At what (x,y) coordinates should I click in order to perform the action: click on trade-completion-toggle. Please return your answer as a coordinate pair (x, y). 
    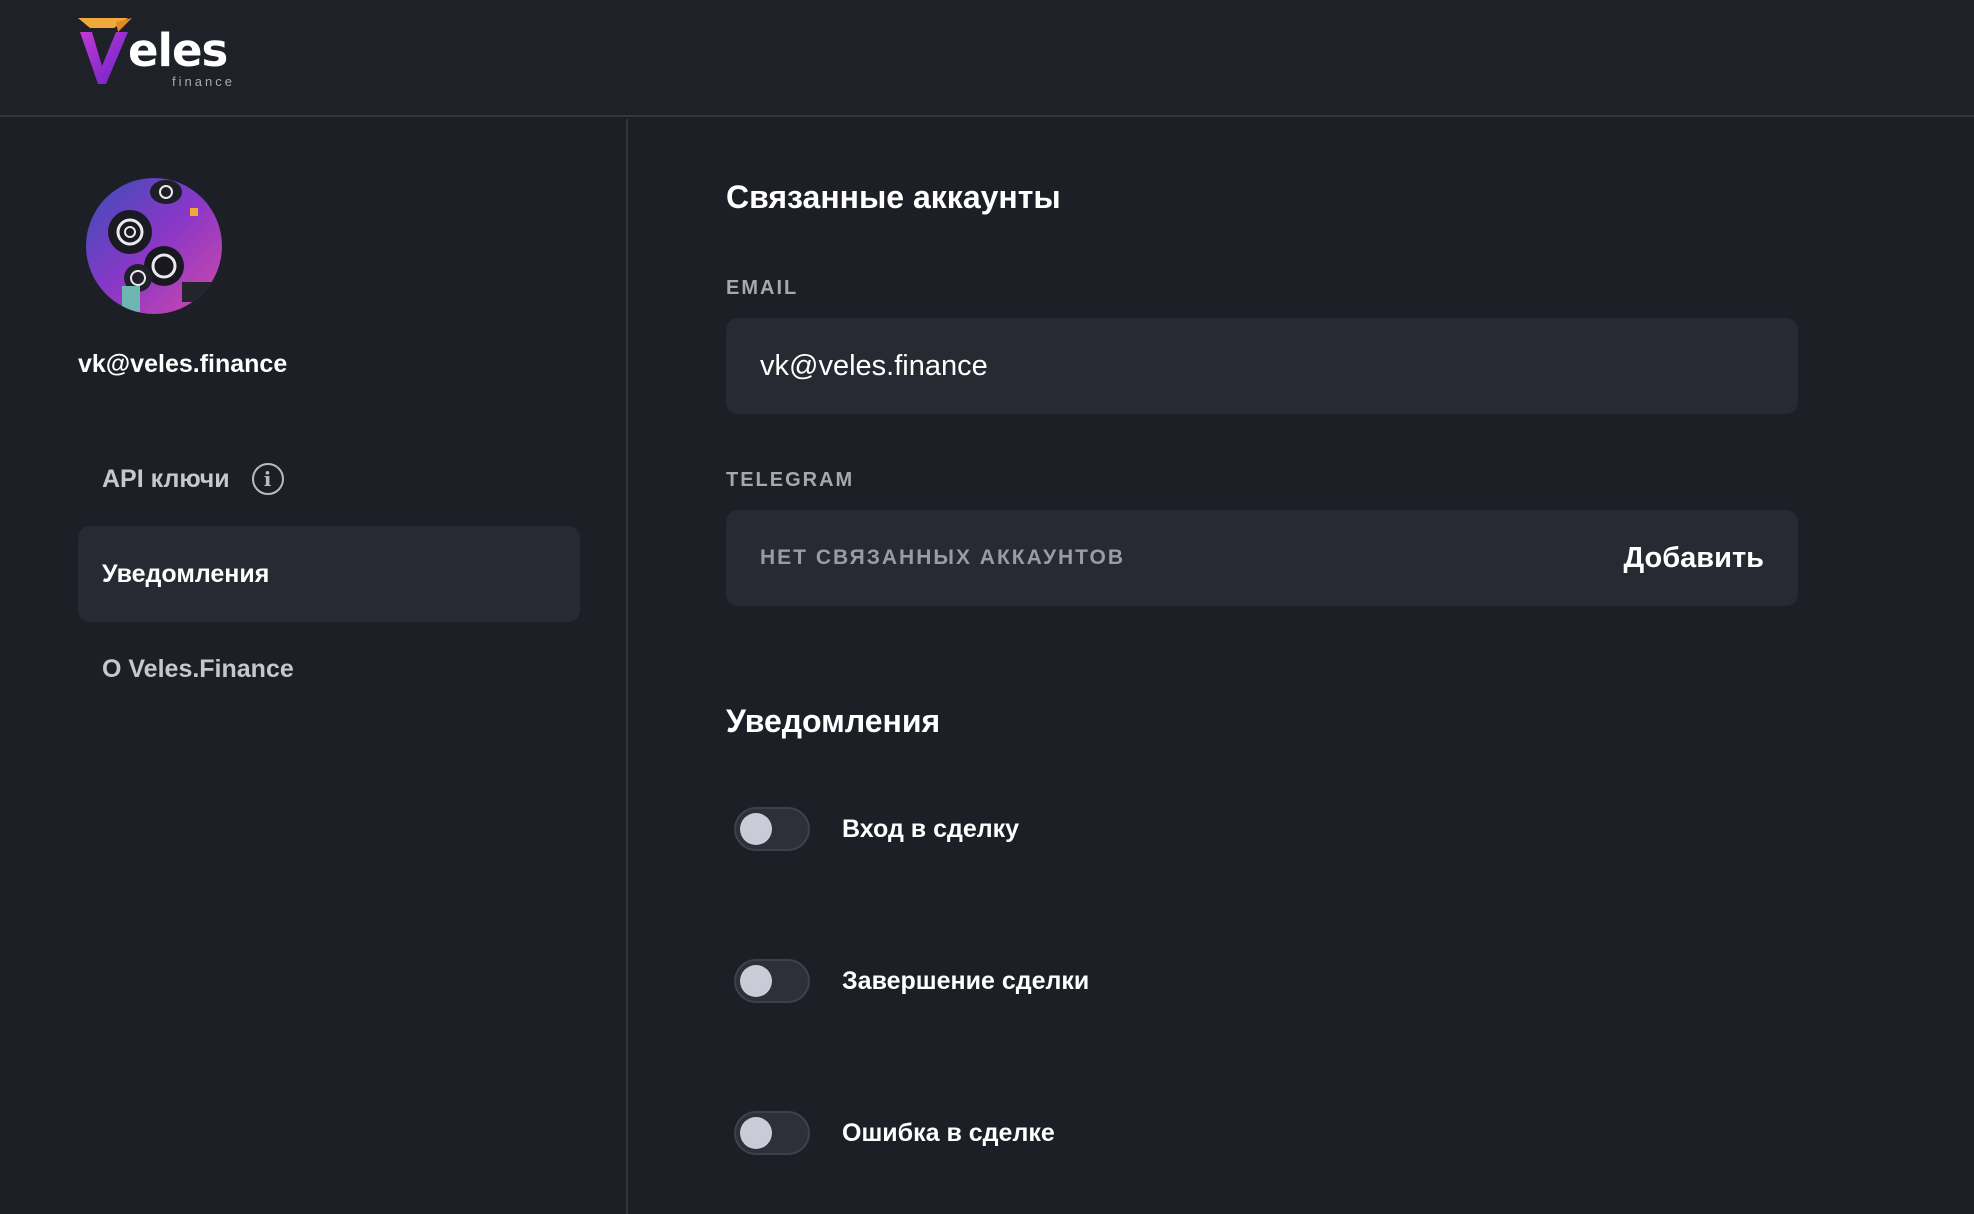
    Looking at the image, I should click on (772, 981).